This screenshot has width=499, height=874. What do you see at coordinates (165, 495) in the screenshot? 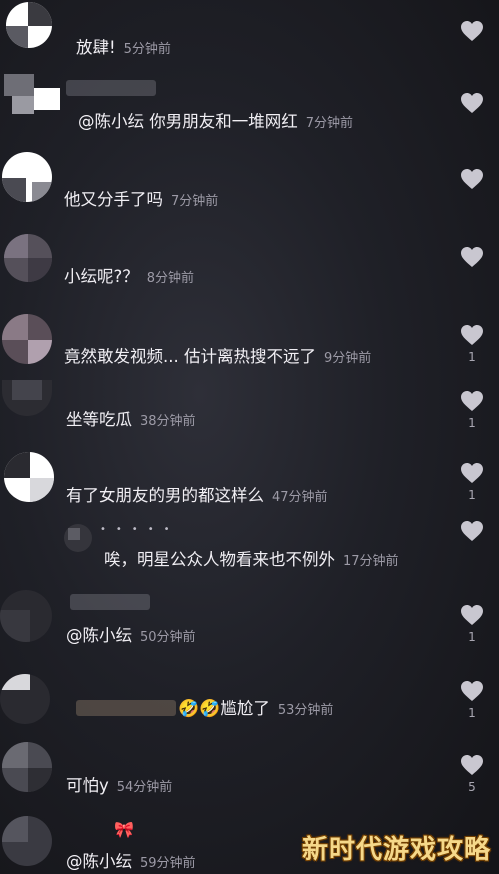
I see `comment-text: 有了女朋友的男的都这样么` at bounding box center [165, 495].